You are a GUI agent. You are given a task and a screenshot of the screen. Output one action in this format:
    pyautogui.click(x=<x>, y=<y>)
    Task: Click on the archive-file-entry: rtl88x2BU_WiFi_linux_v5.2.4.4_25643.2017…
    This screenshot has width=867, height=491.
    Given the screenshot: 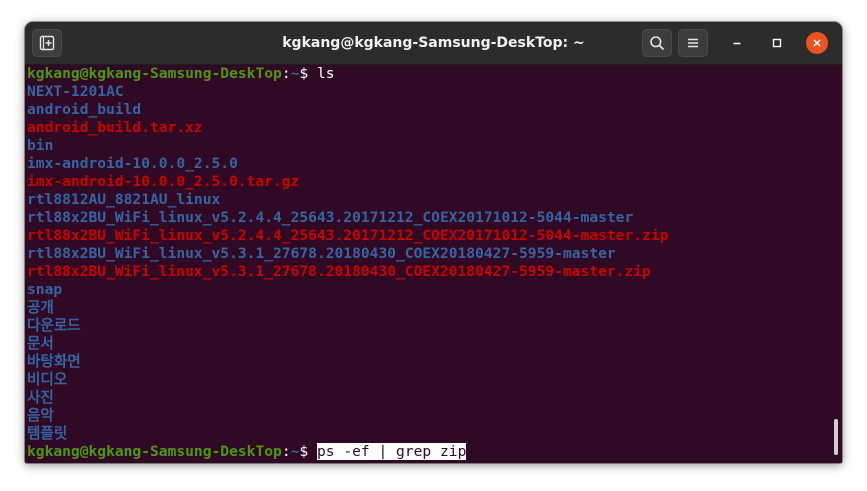 What is the action you would take?
    pyautogui.click(x=348, y=235)
    